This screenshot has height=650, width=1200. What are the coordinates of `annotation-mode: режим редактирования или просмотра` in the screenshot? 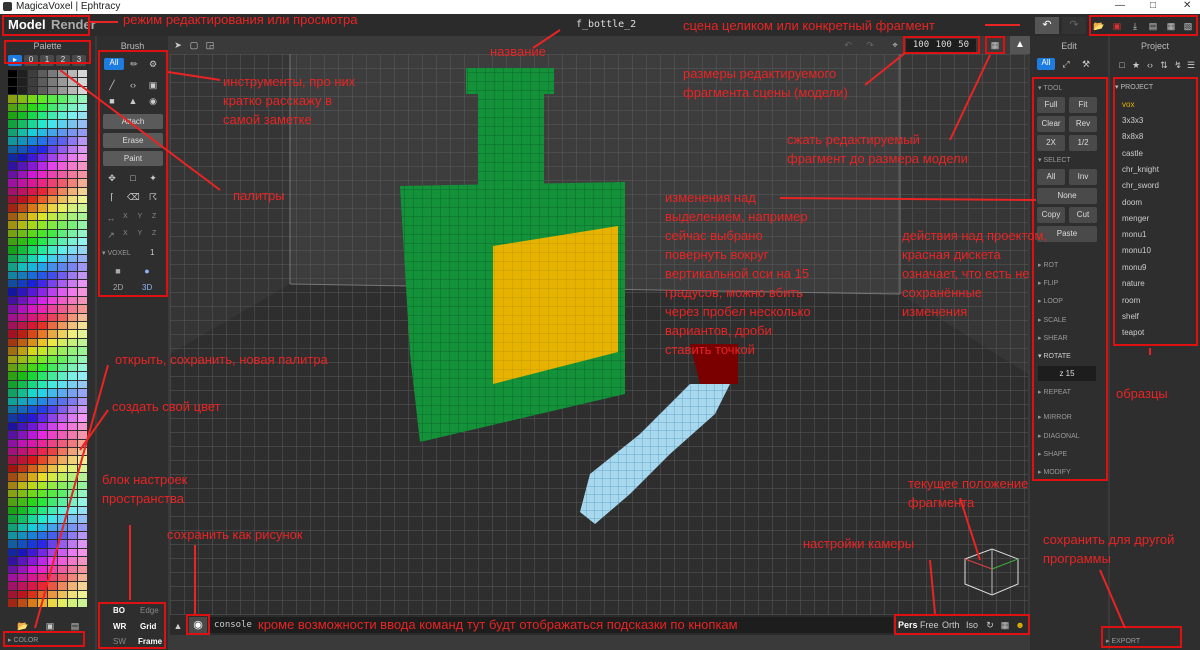 It's located at (240, 19).